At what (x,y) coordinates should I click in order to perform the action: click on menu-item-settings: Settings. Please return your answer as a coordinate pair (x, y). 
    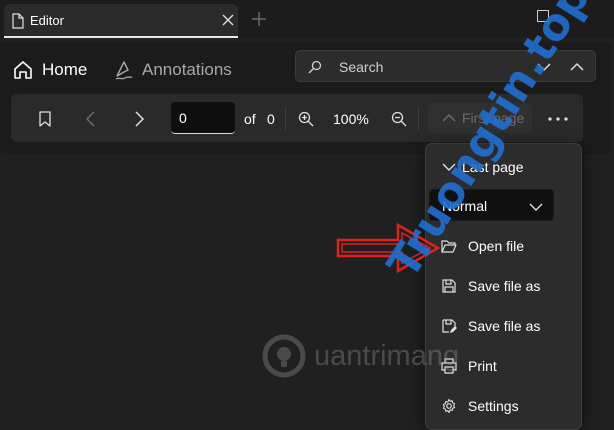
    Looking at the image, I should click on (503, 406).